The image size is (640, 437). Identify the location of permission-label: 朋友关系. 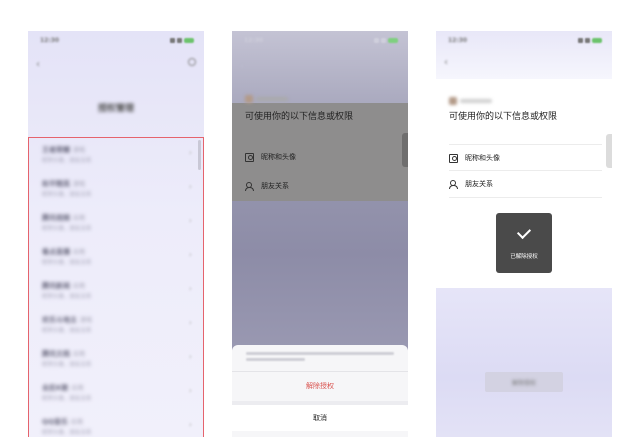
(479, 184).